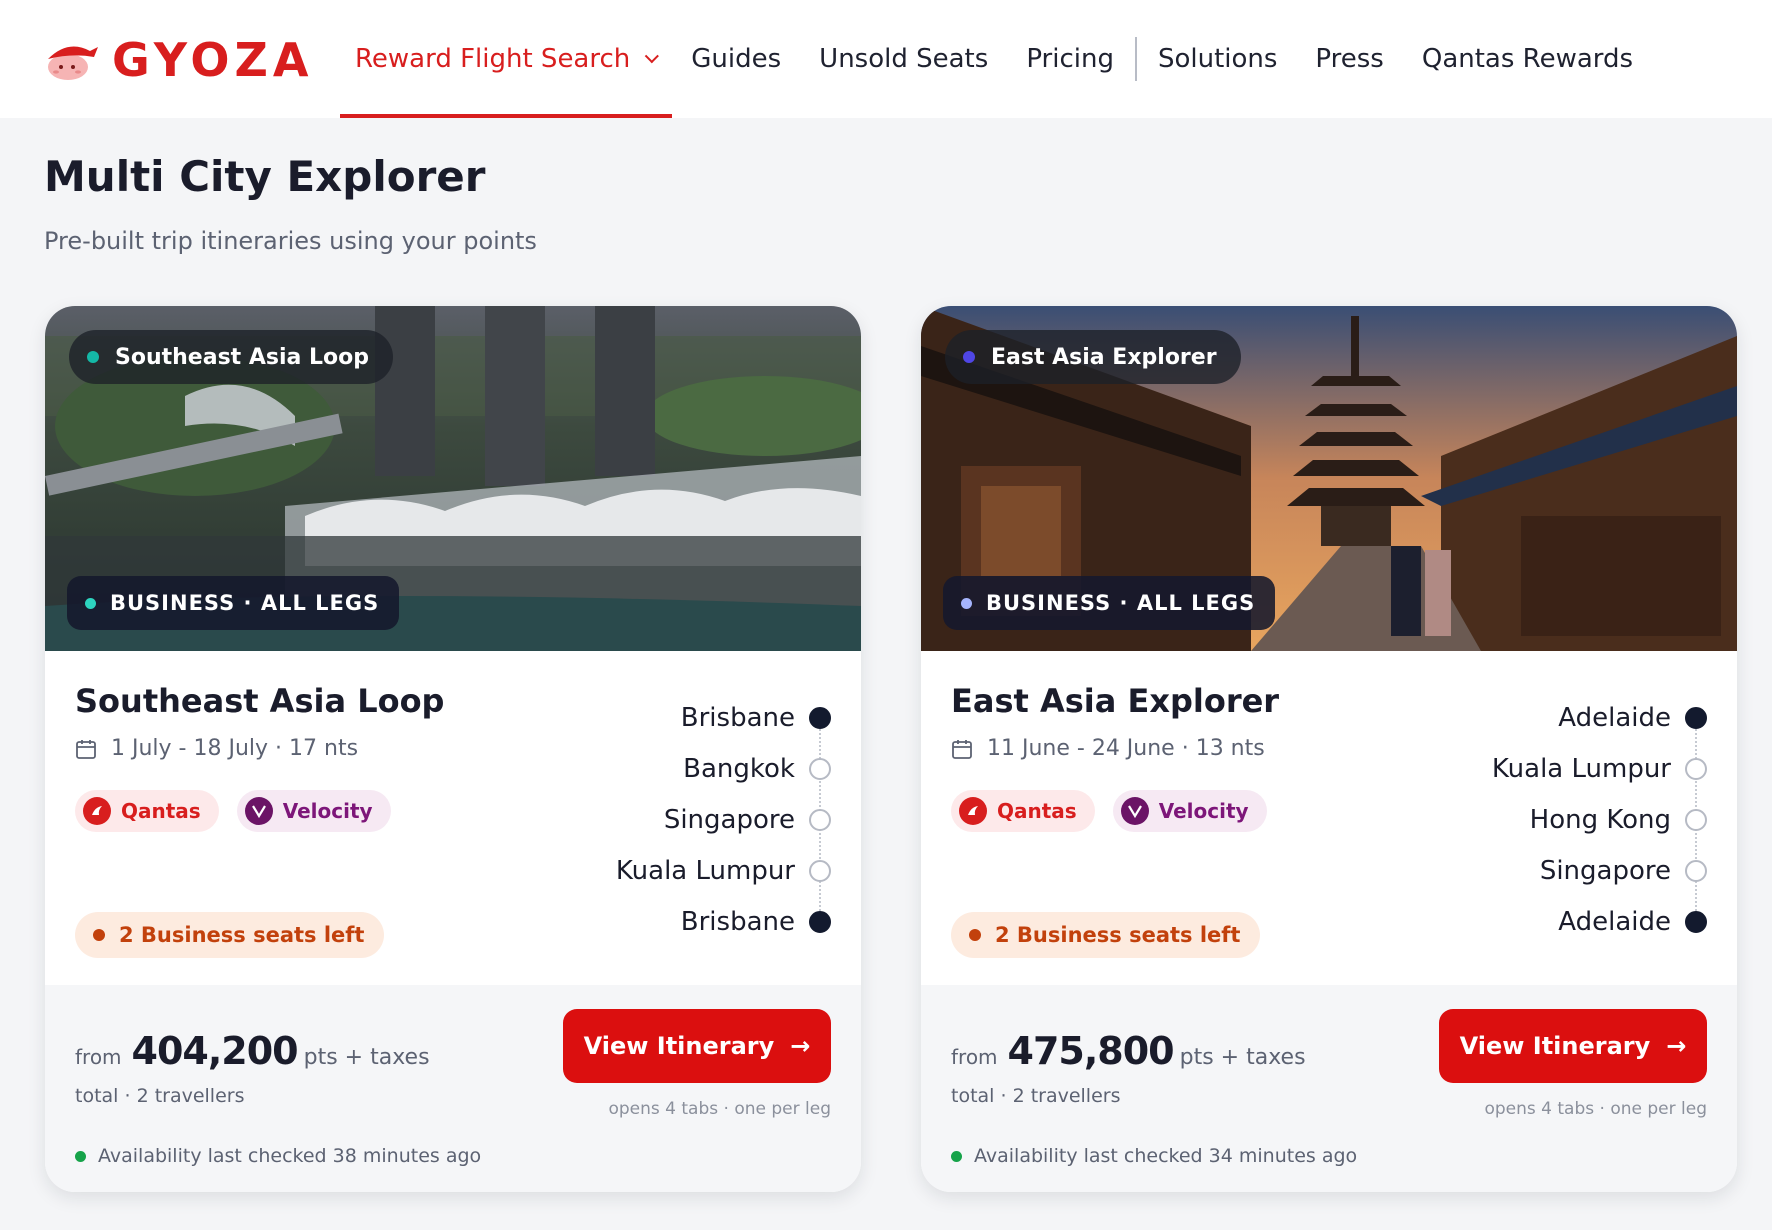 The width and height of the screenshot is (1772, 1230). I want to click on badge-label: Southeast Asia Loop, so click(242, 357).